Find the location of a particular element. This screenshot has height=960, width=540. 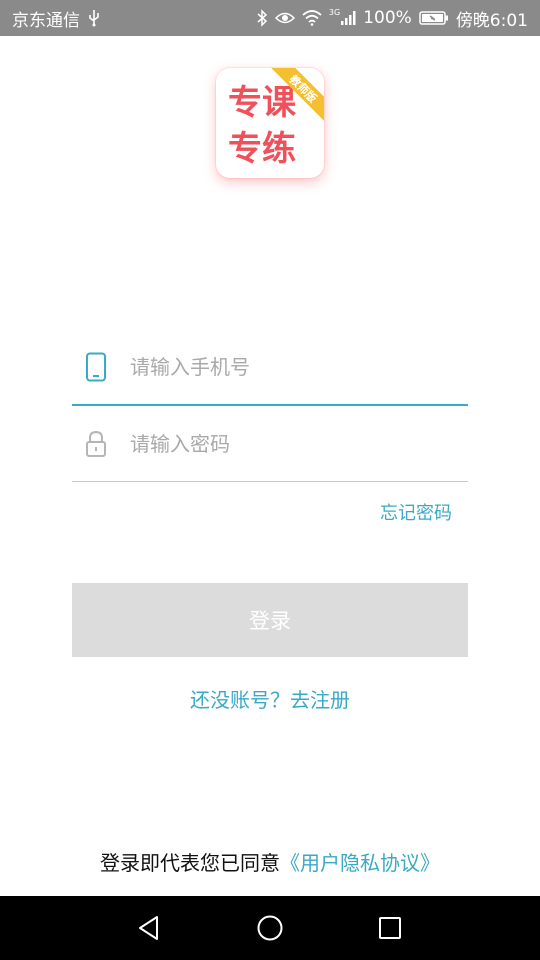

back-icon is located at coordinates (149, 928).